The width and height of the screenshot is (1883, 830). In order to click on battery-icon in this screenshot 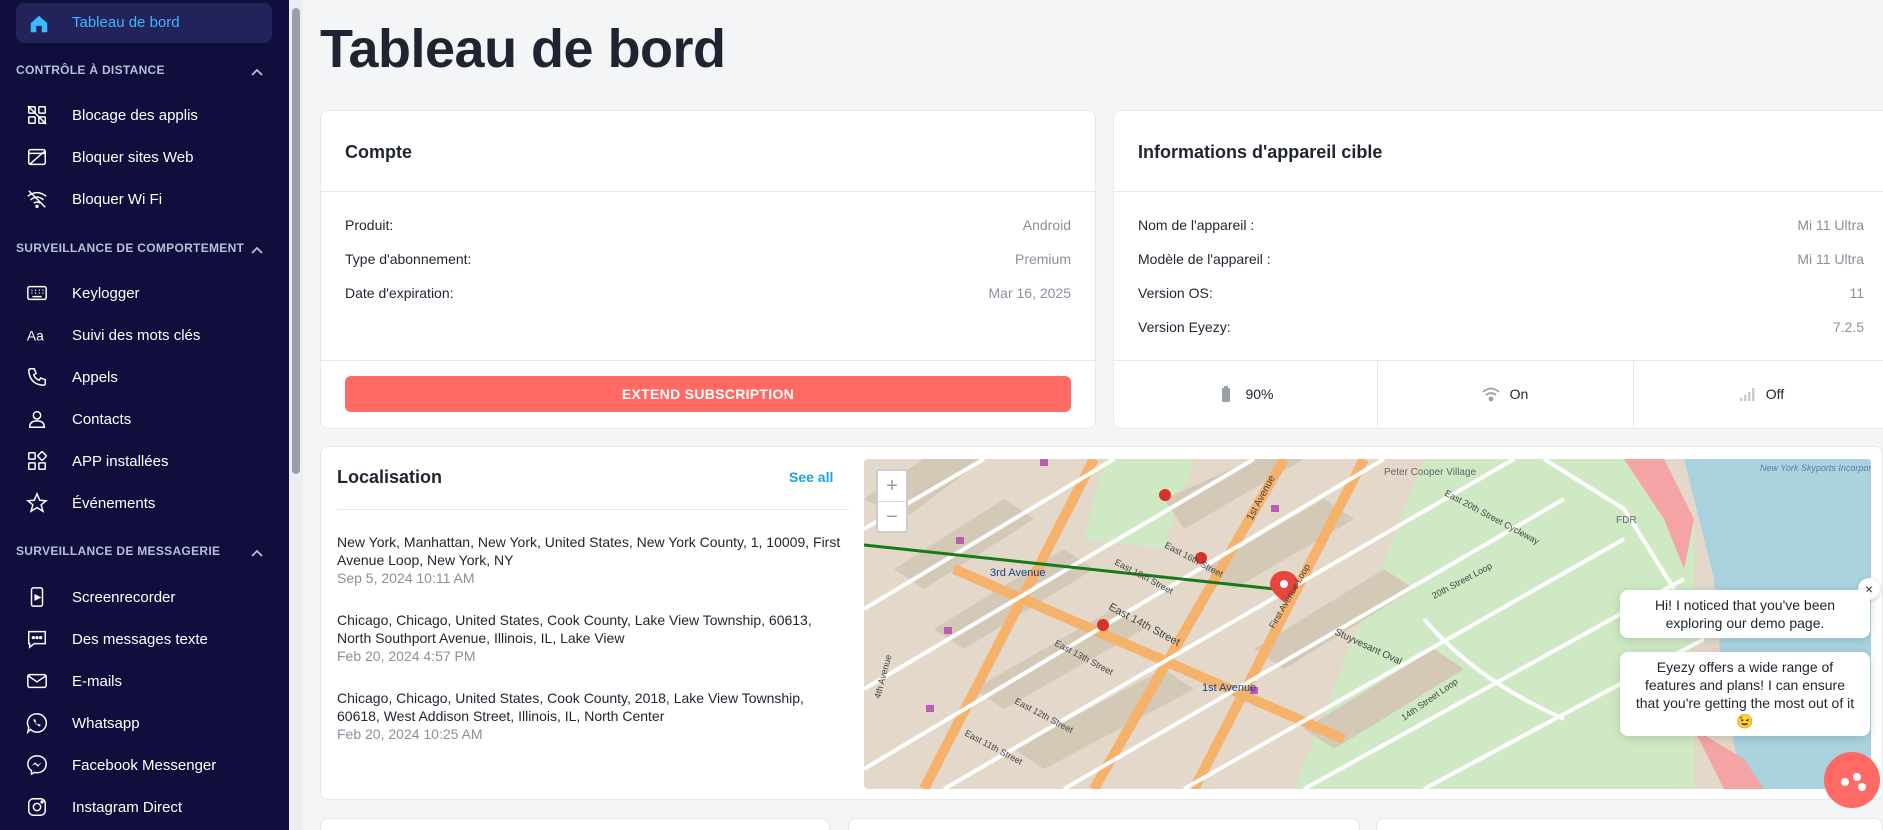, I will do `click(1226, 394)`.